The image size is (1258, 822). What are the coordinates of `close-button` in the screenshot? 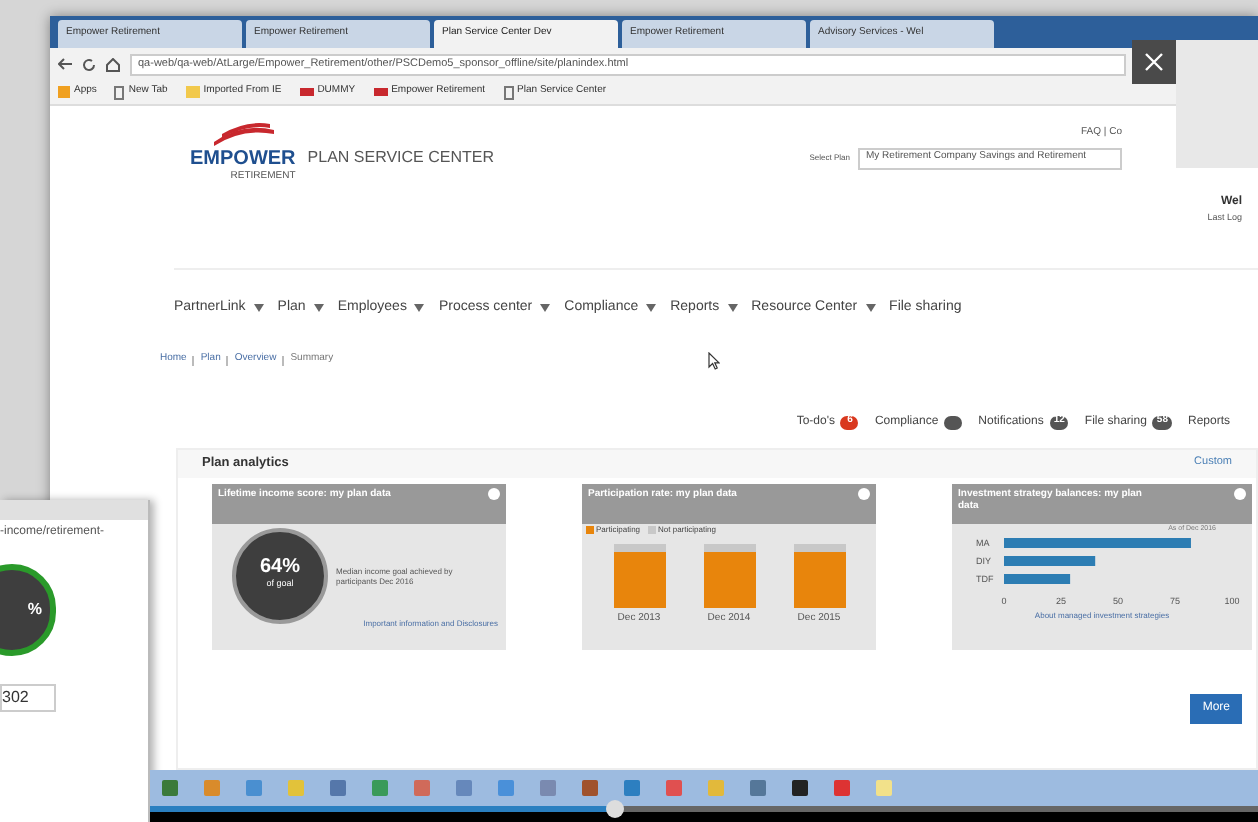 It's located at (1154, 62).